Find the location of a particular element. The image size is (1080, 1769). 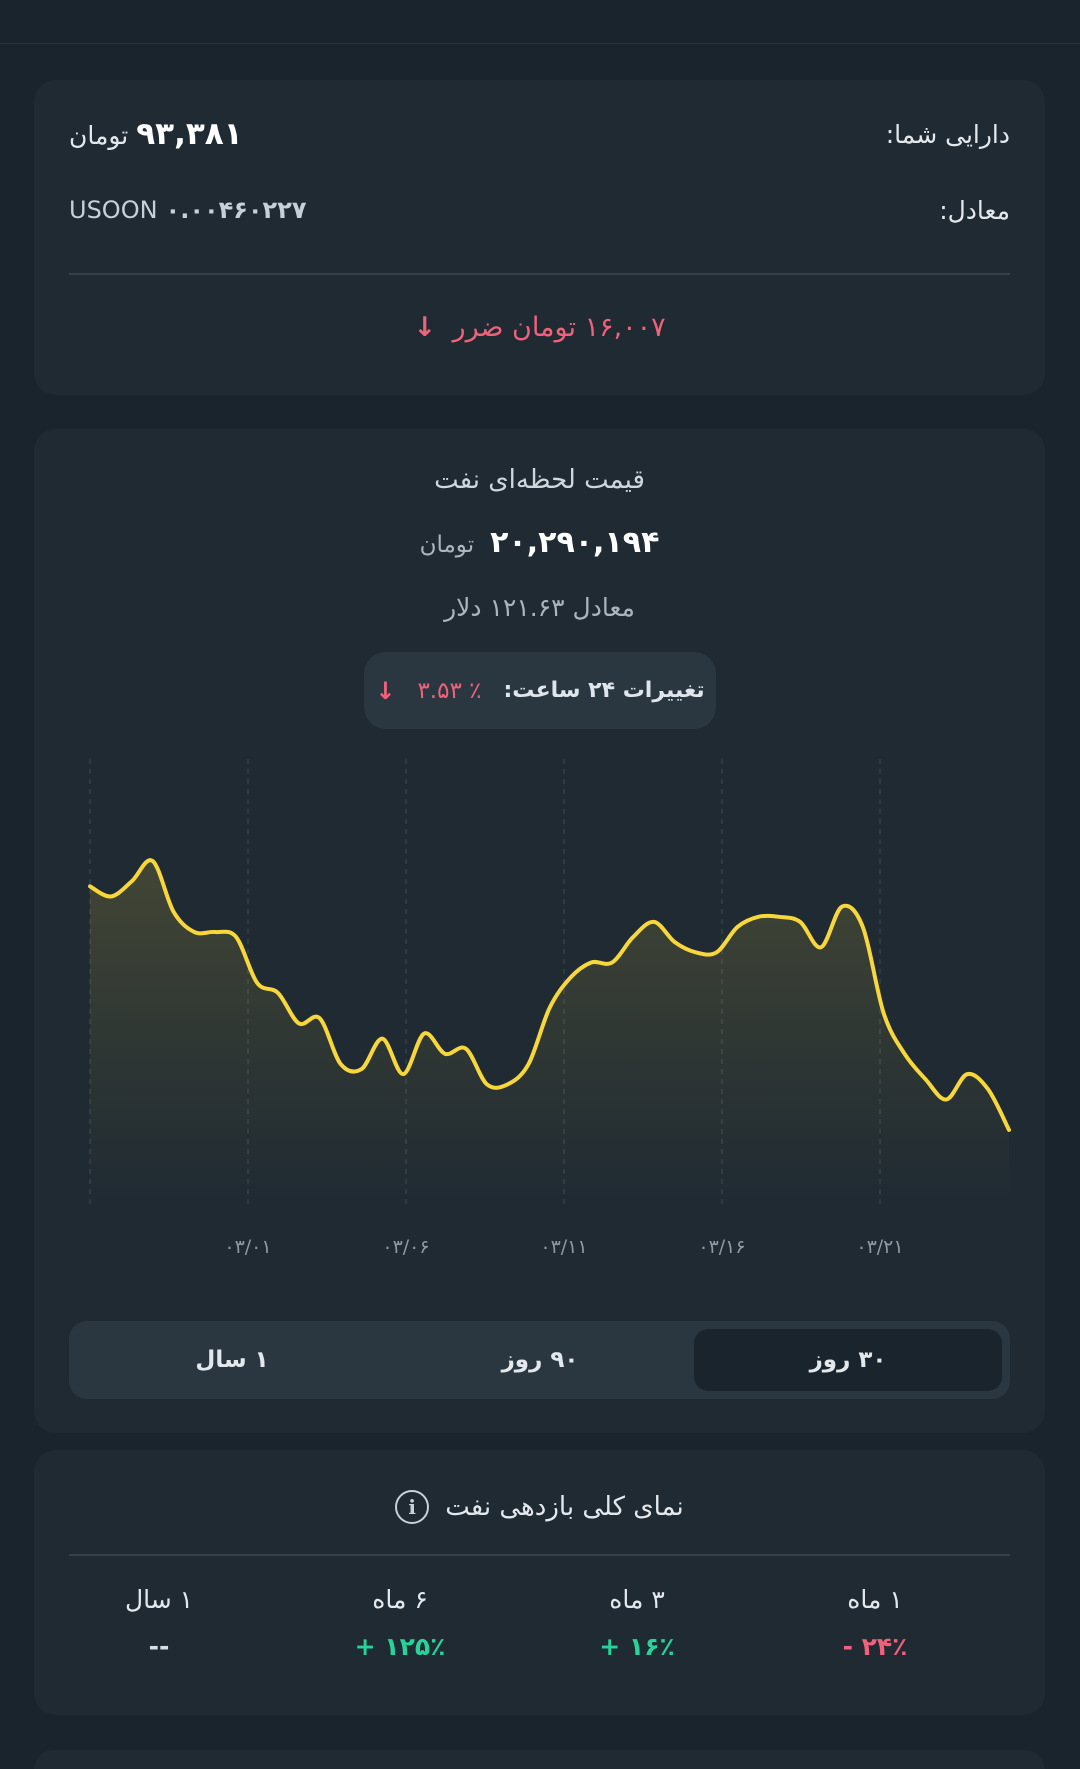

price-value: ۲۰,۲۹۰,۱۹۴ is located at coordinates (575, 542).